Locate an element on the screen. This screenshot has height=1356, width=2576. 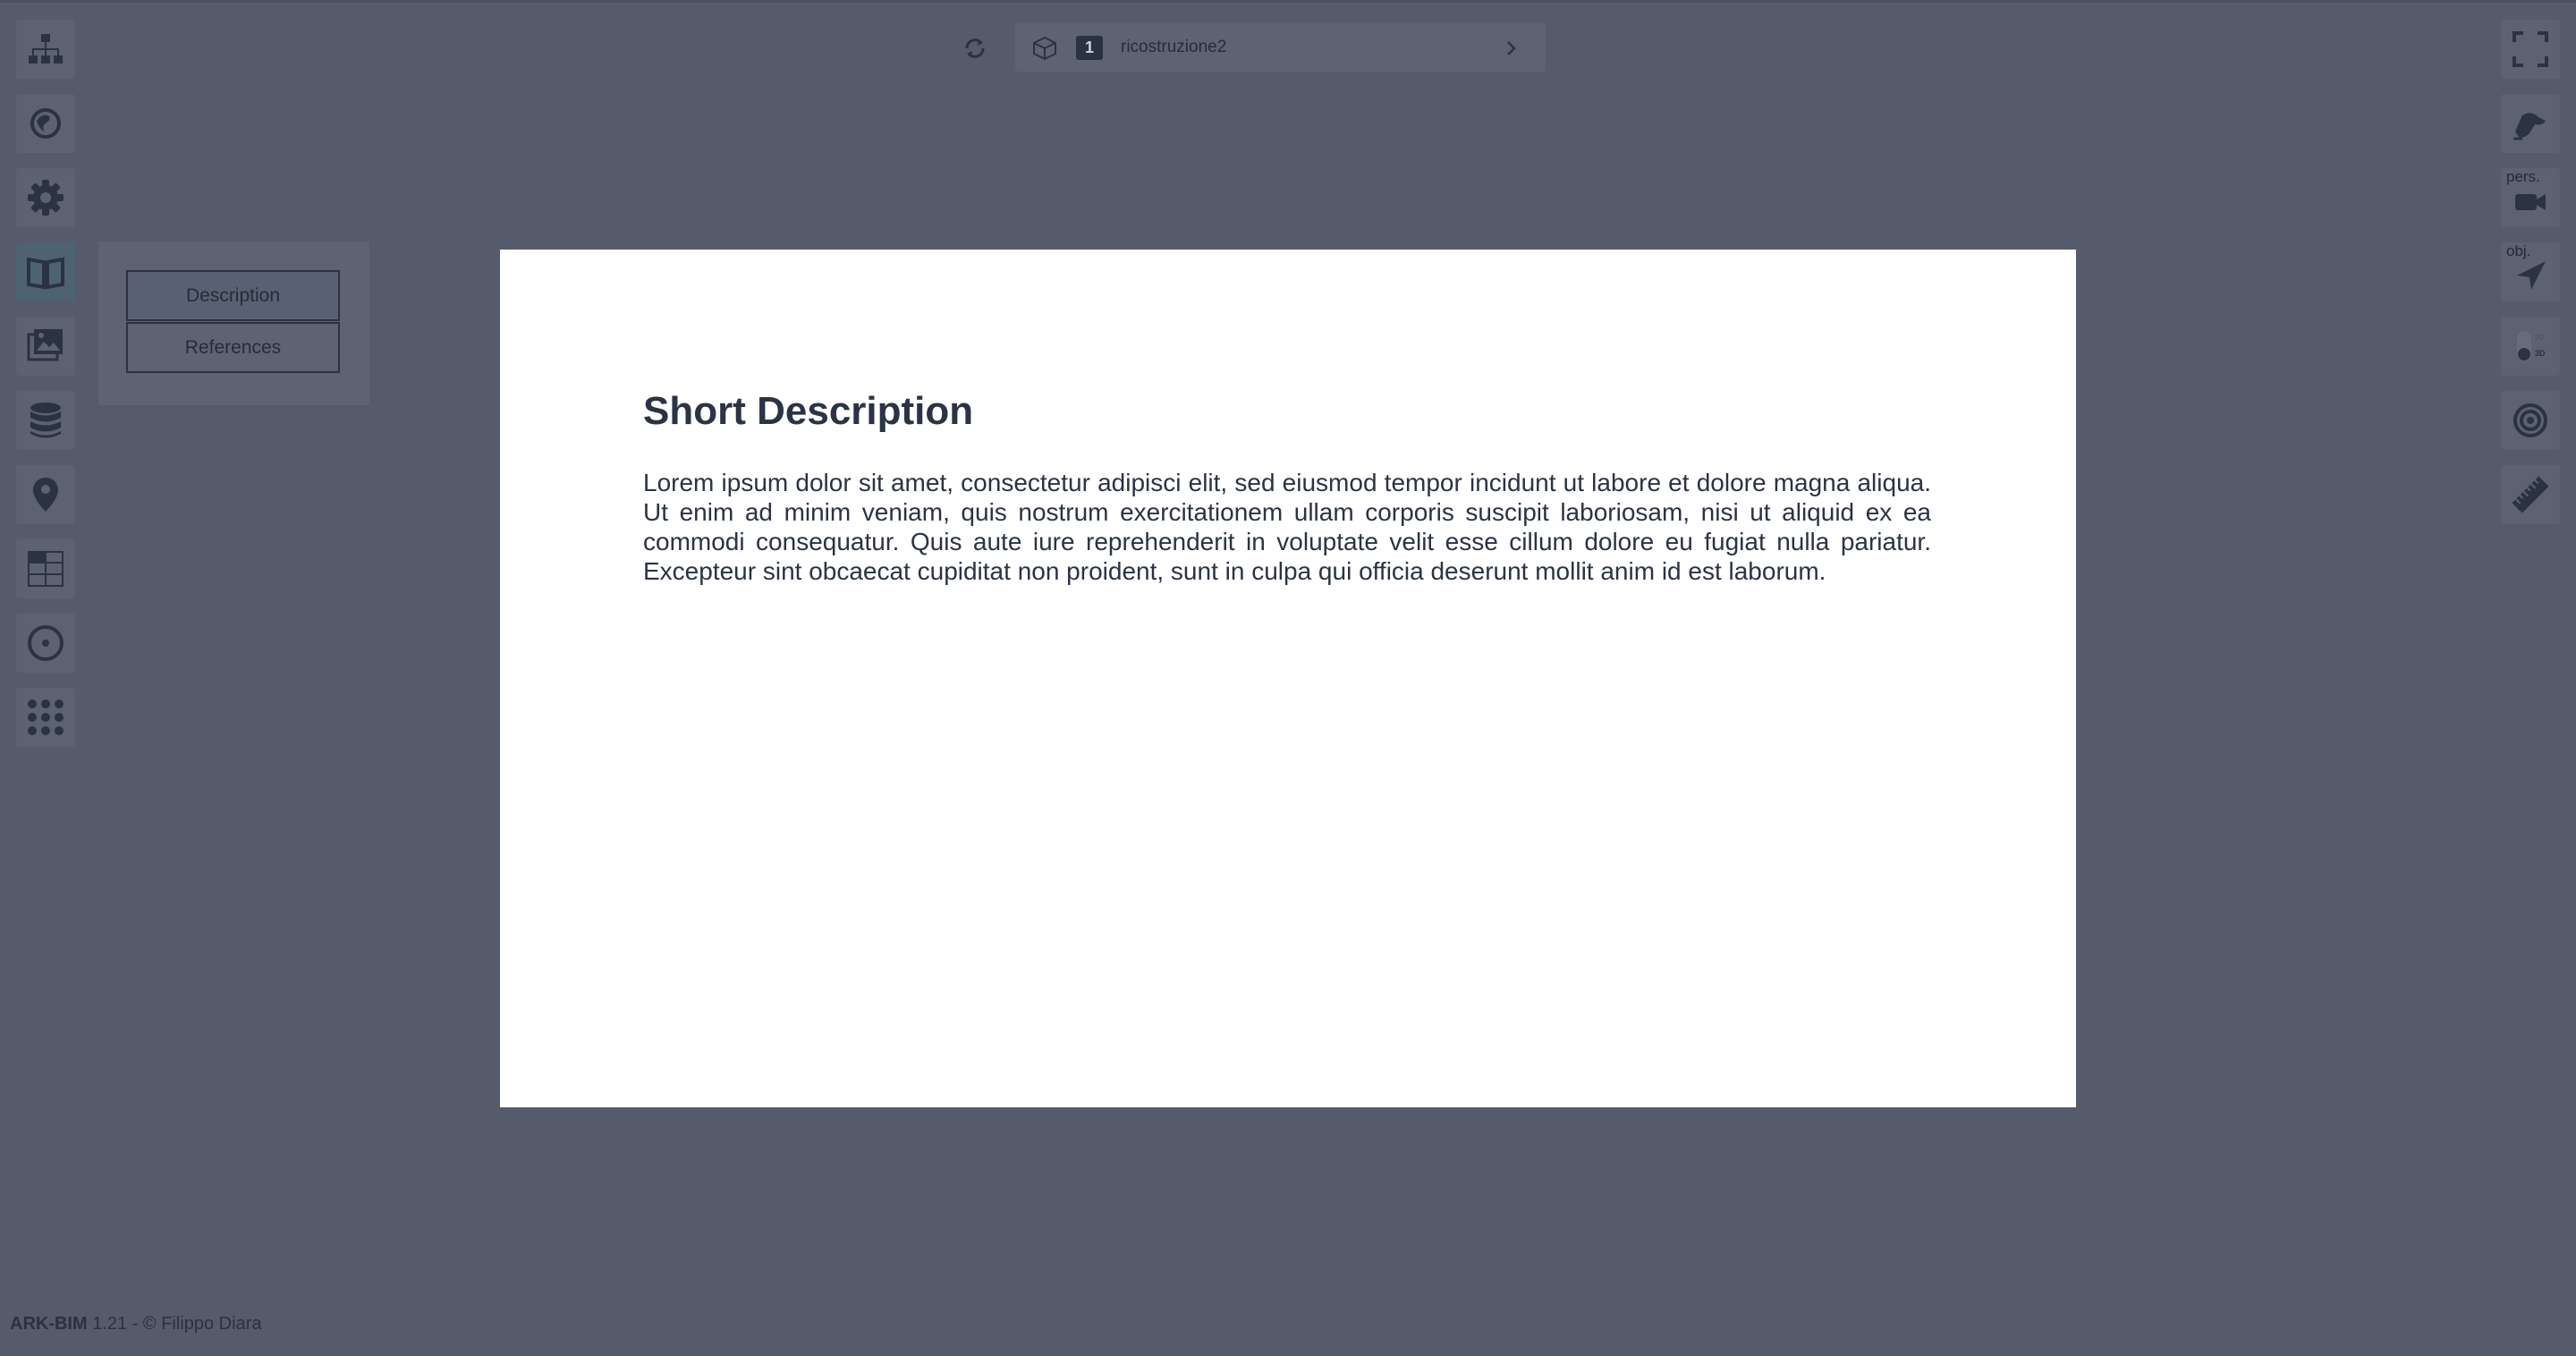
measure-button is located at coordinates (2530, 494).